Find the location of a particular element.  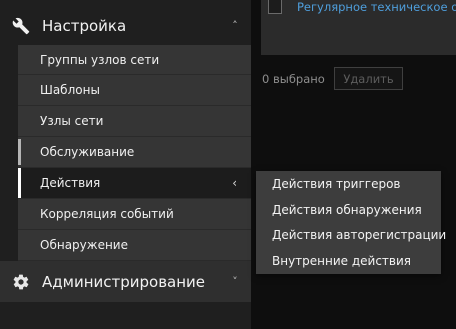

sidebar-item-label: Обнаружение is located at coordinates (84, 245).